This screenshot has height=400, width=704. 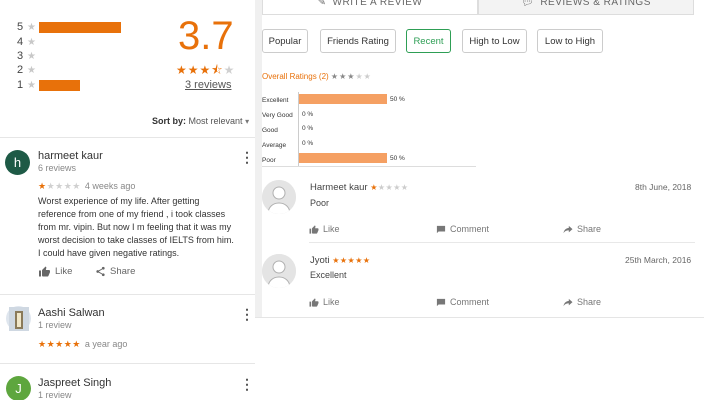 What do you see at coordinates (20, 56) in the screenshot?
I see `distribution-star-label: 3` at bounding box center [20, 56].